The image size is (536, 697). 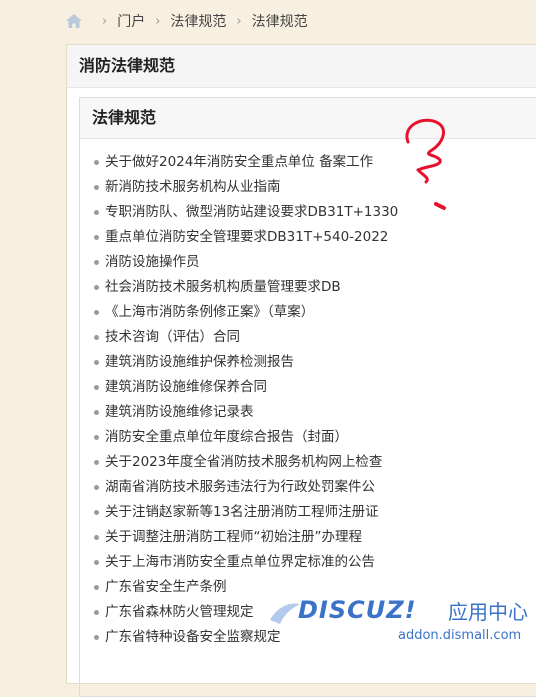 I want to click on article-link: 重点单位消防安全管理要求DB31T+540-2022, so click(x=246, y=237).